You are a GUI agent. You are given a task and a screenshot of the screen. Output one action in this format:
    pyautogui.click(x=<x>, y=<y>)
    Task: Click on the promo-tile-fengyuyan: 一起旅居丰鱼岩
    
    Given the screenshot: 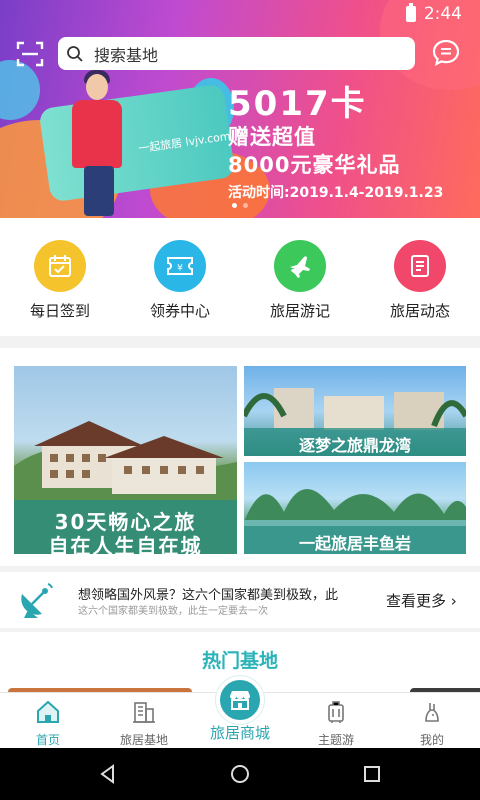 What is the action you would take?
    pyautogui.click(x=355, y=508)
    